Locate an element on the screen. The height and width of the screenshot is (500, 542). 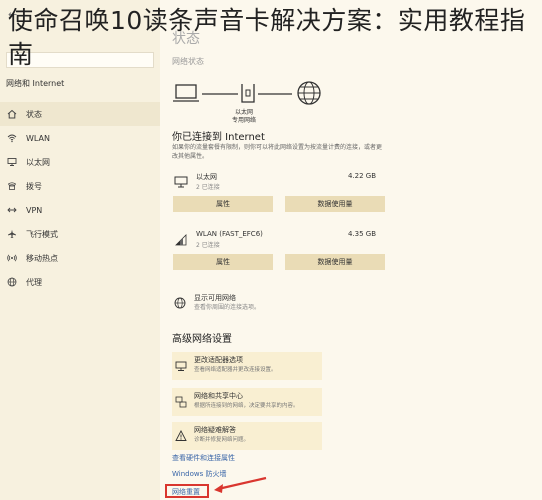
network-troubleshooter: 网络疑难解答 诊断并修复网络问题。 is located at coordinates (247, 436).